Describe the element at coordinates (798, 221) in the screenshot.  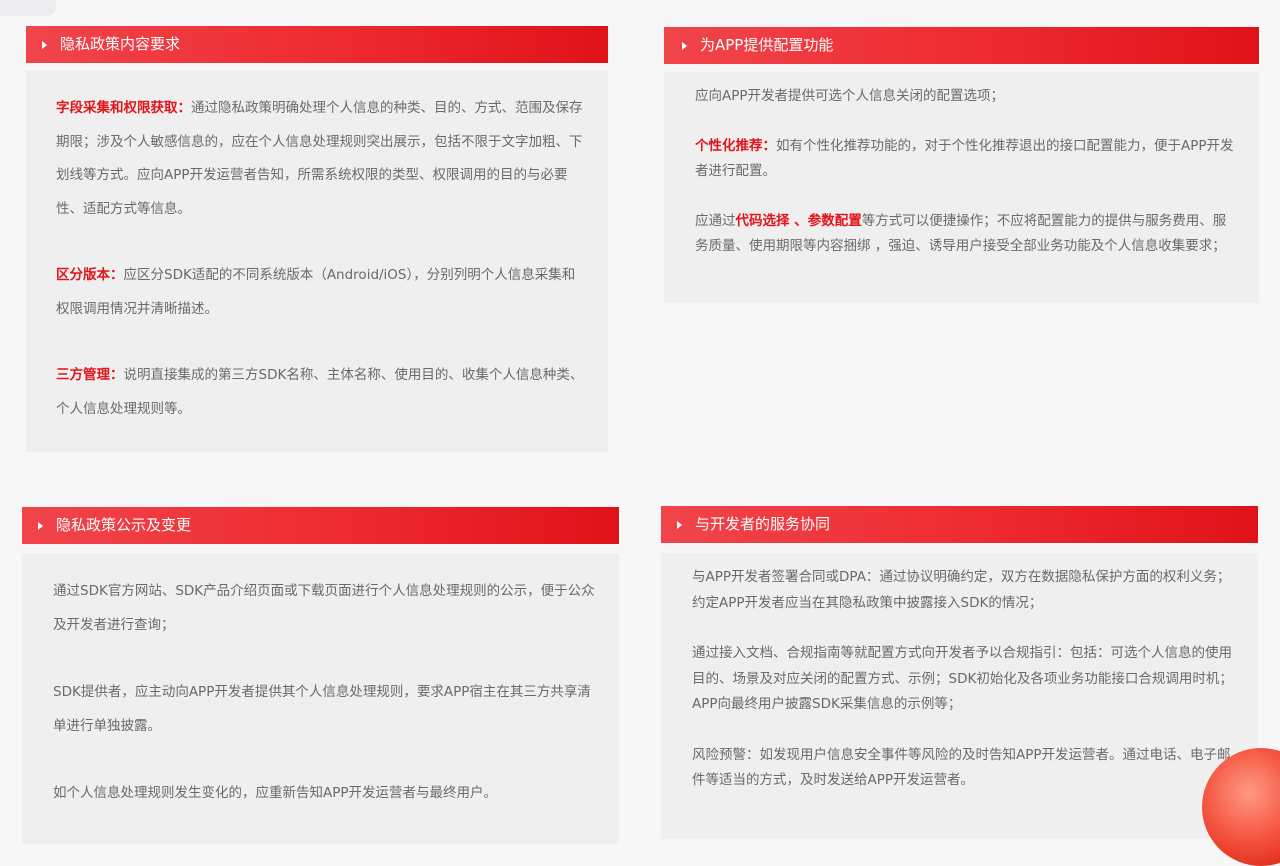
I see `highlight-label: 代码选择 、参数配置` at that location.